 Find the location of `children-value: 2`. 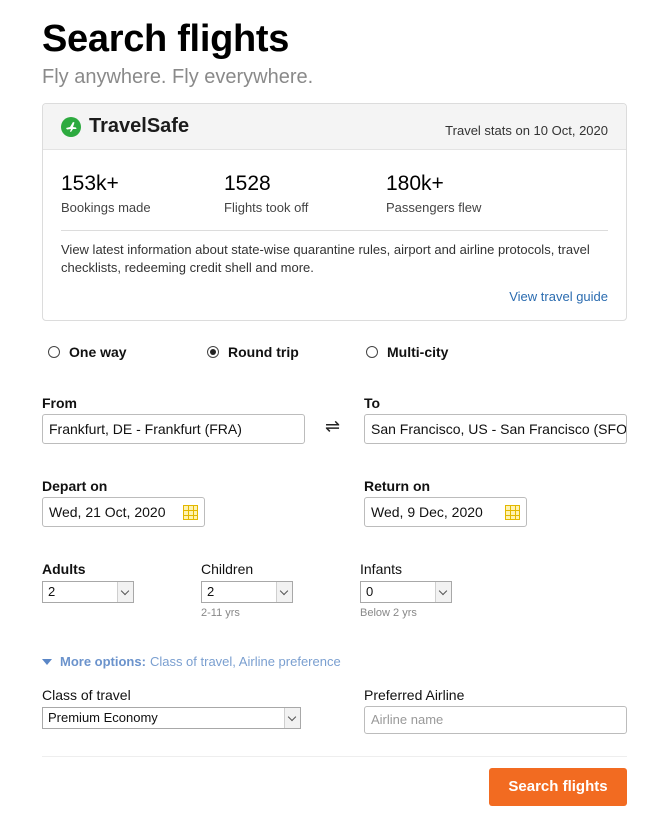

children-value: 2 is located at coordinates (211, 591).